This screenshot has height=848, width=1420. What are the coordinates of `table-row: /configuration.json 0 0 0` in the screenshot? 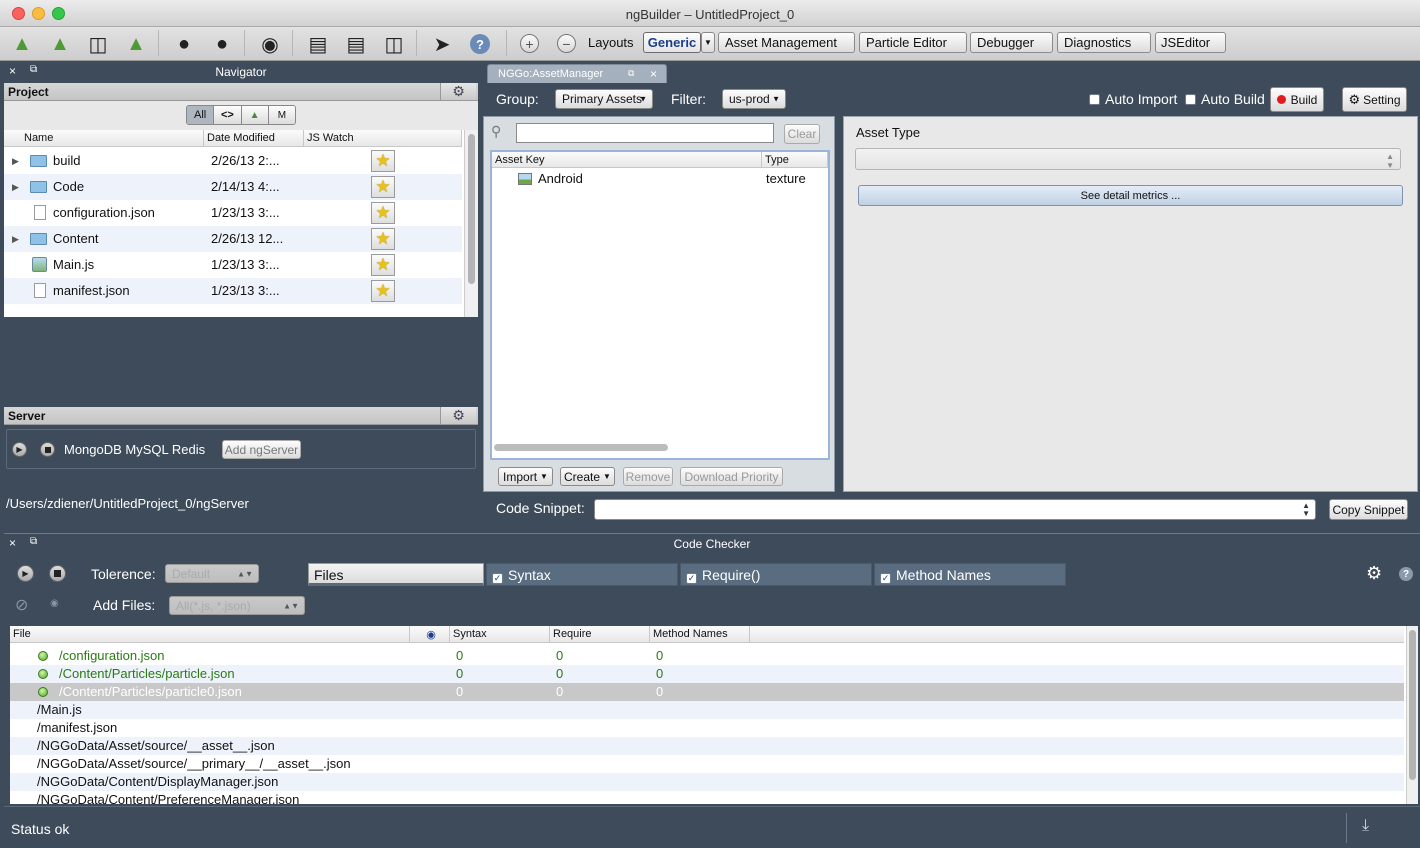 It's located at (707, 656).